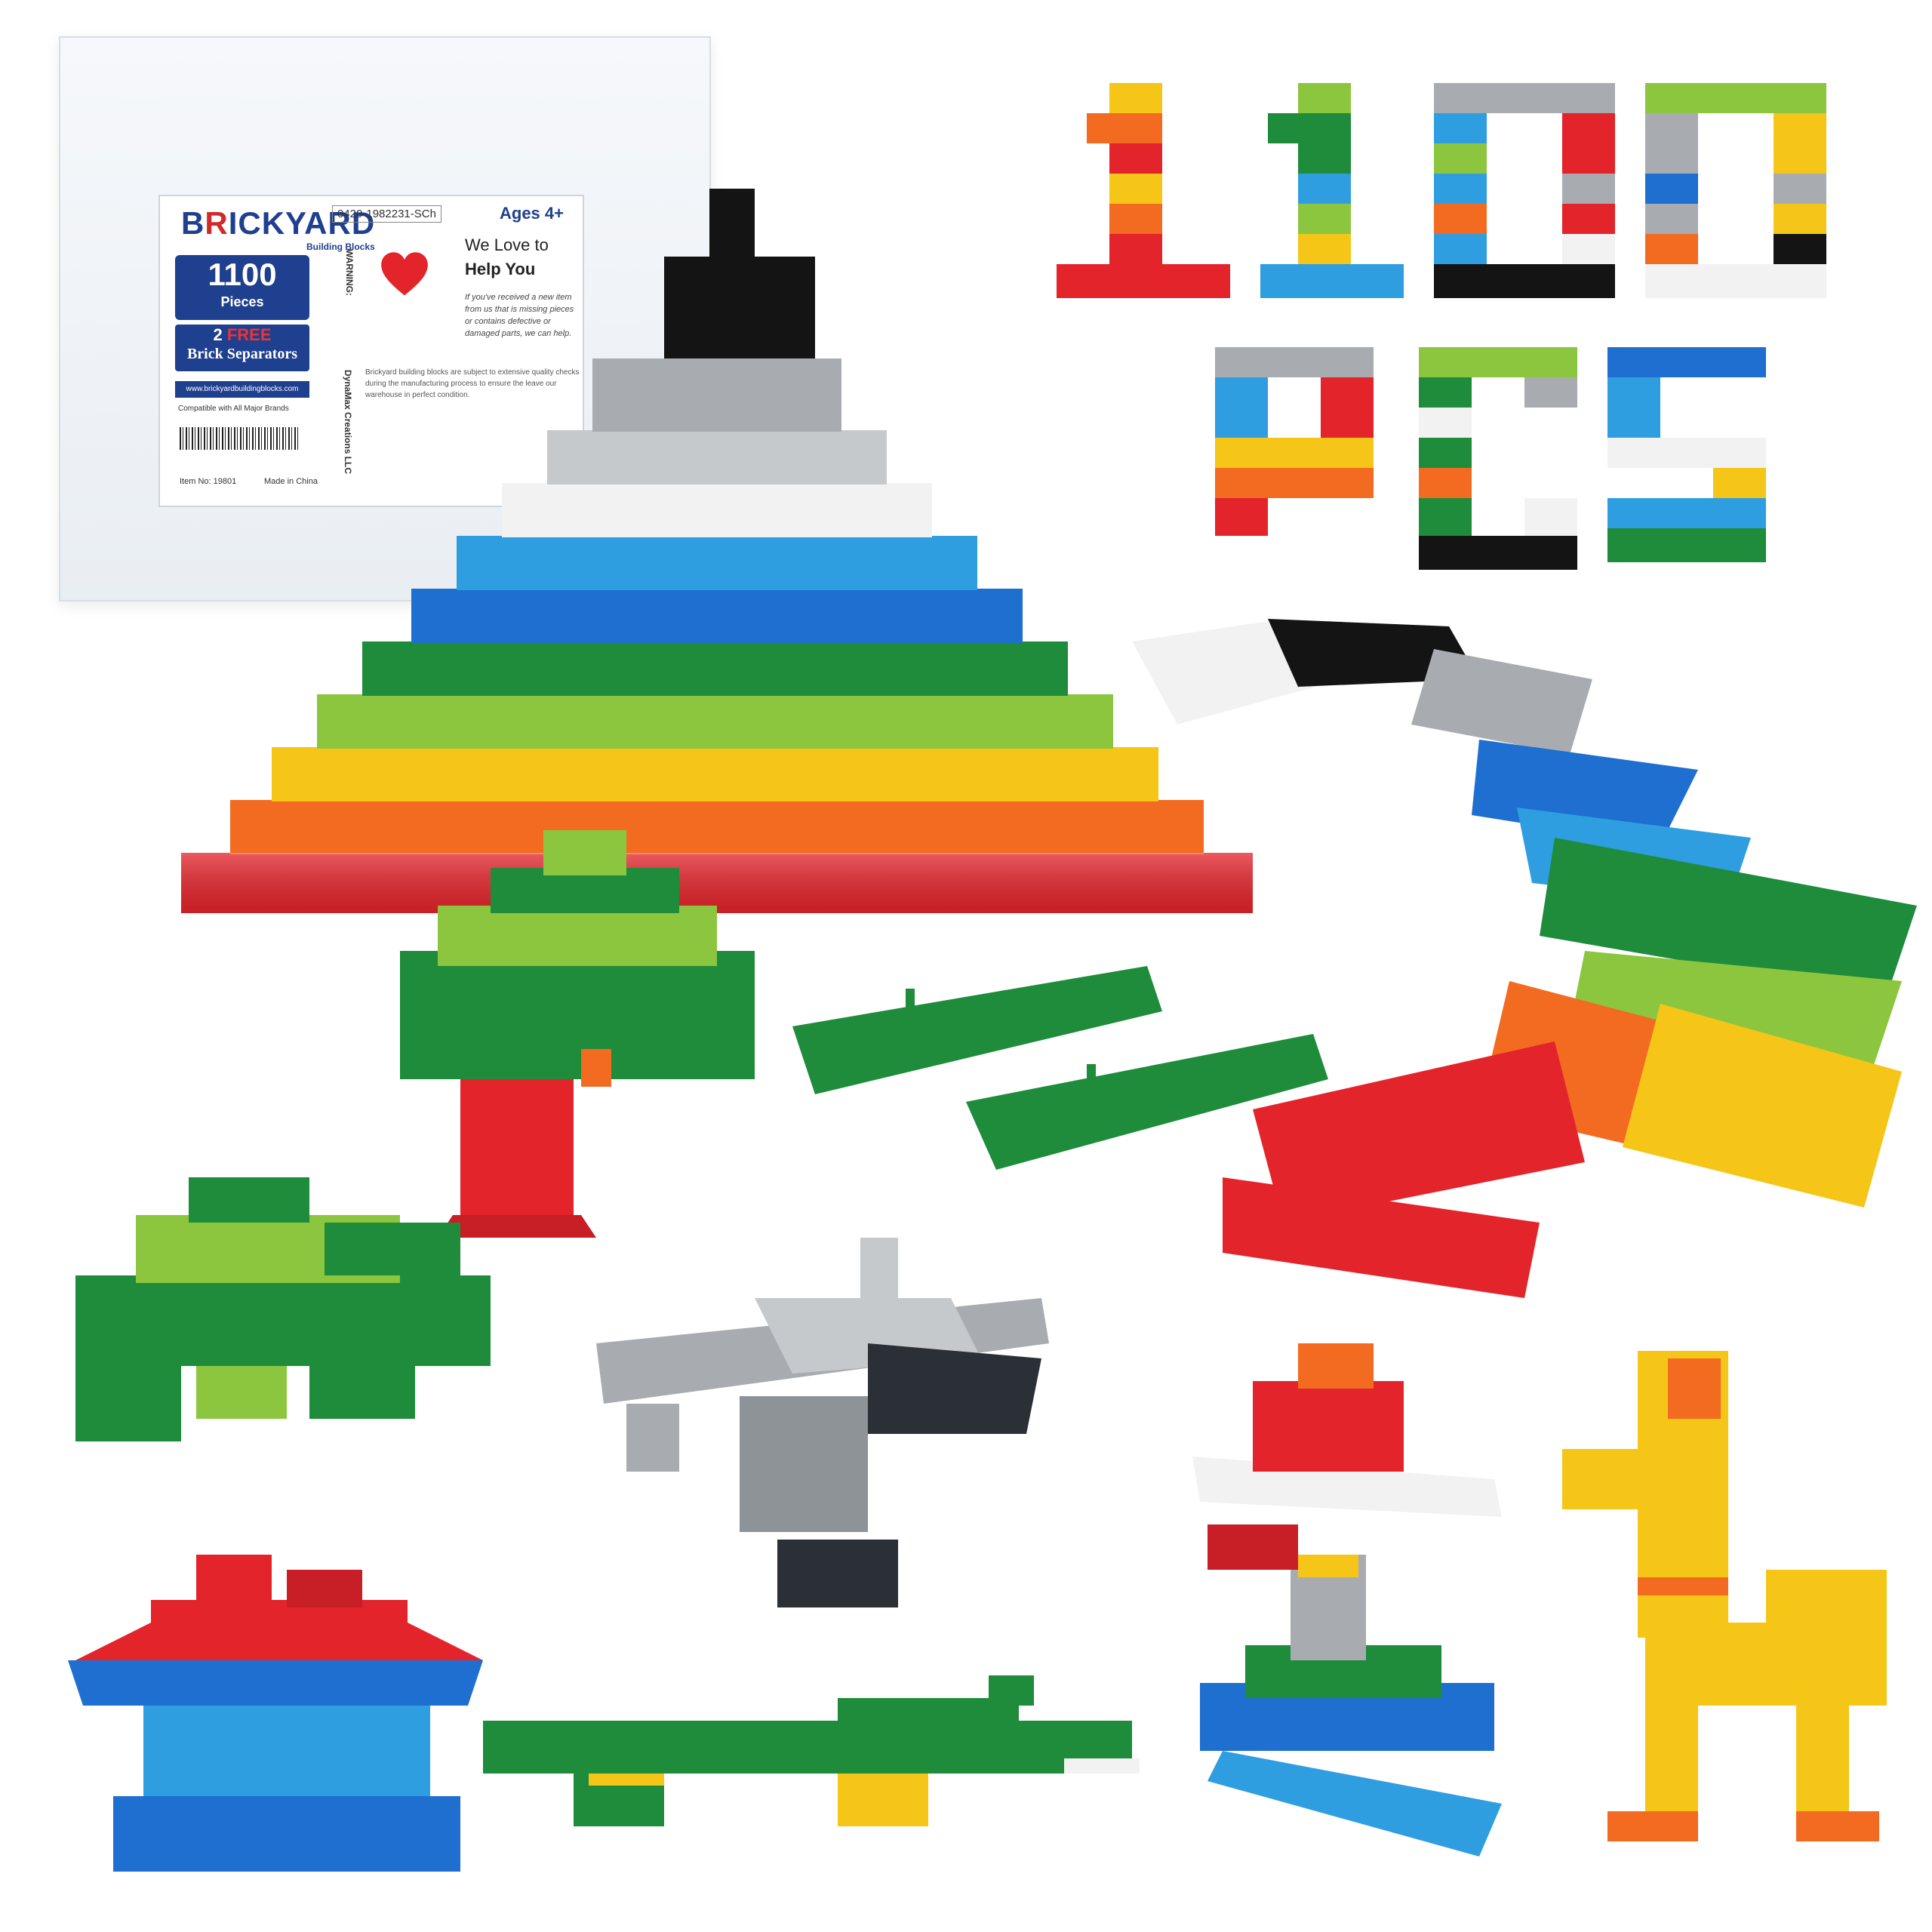 The image size is (1932, 1932). What do you see at coordinates (283, 1309) in the screenshot?
I see `turtle-model` at bounding box center [283, 1309].